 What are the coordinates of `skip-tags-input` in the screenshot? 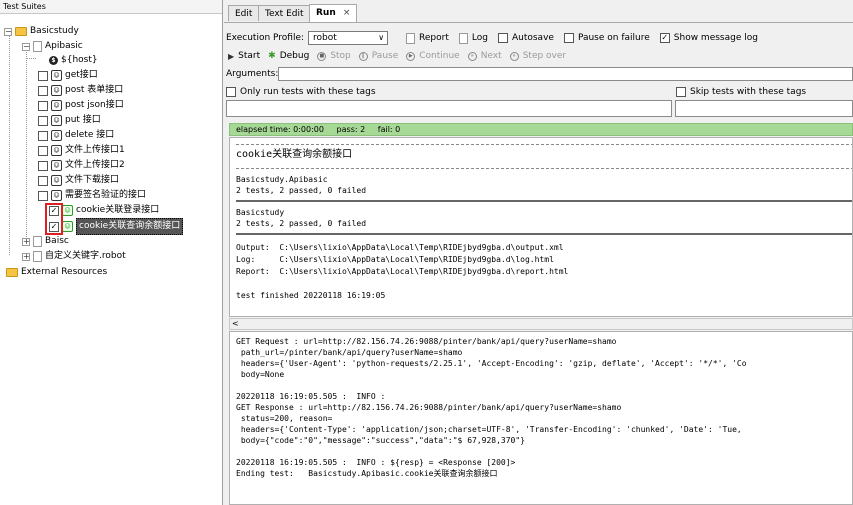 It's located at (764, 108).